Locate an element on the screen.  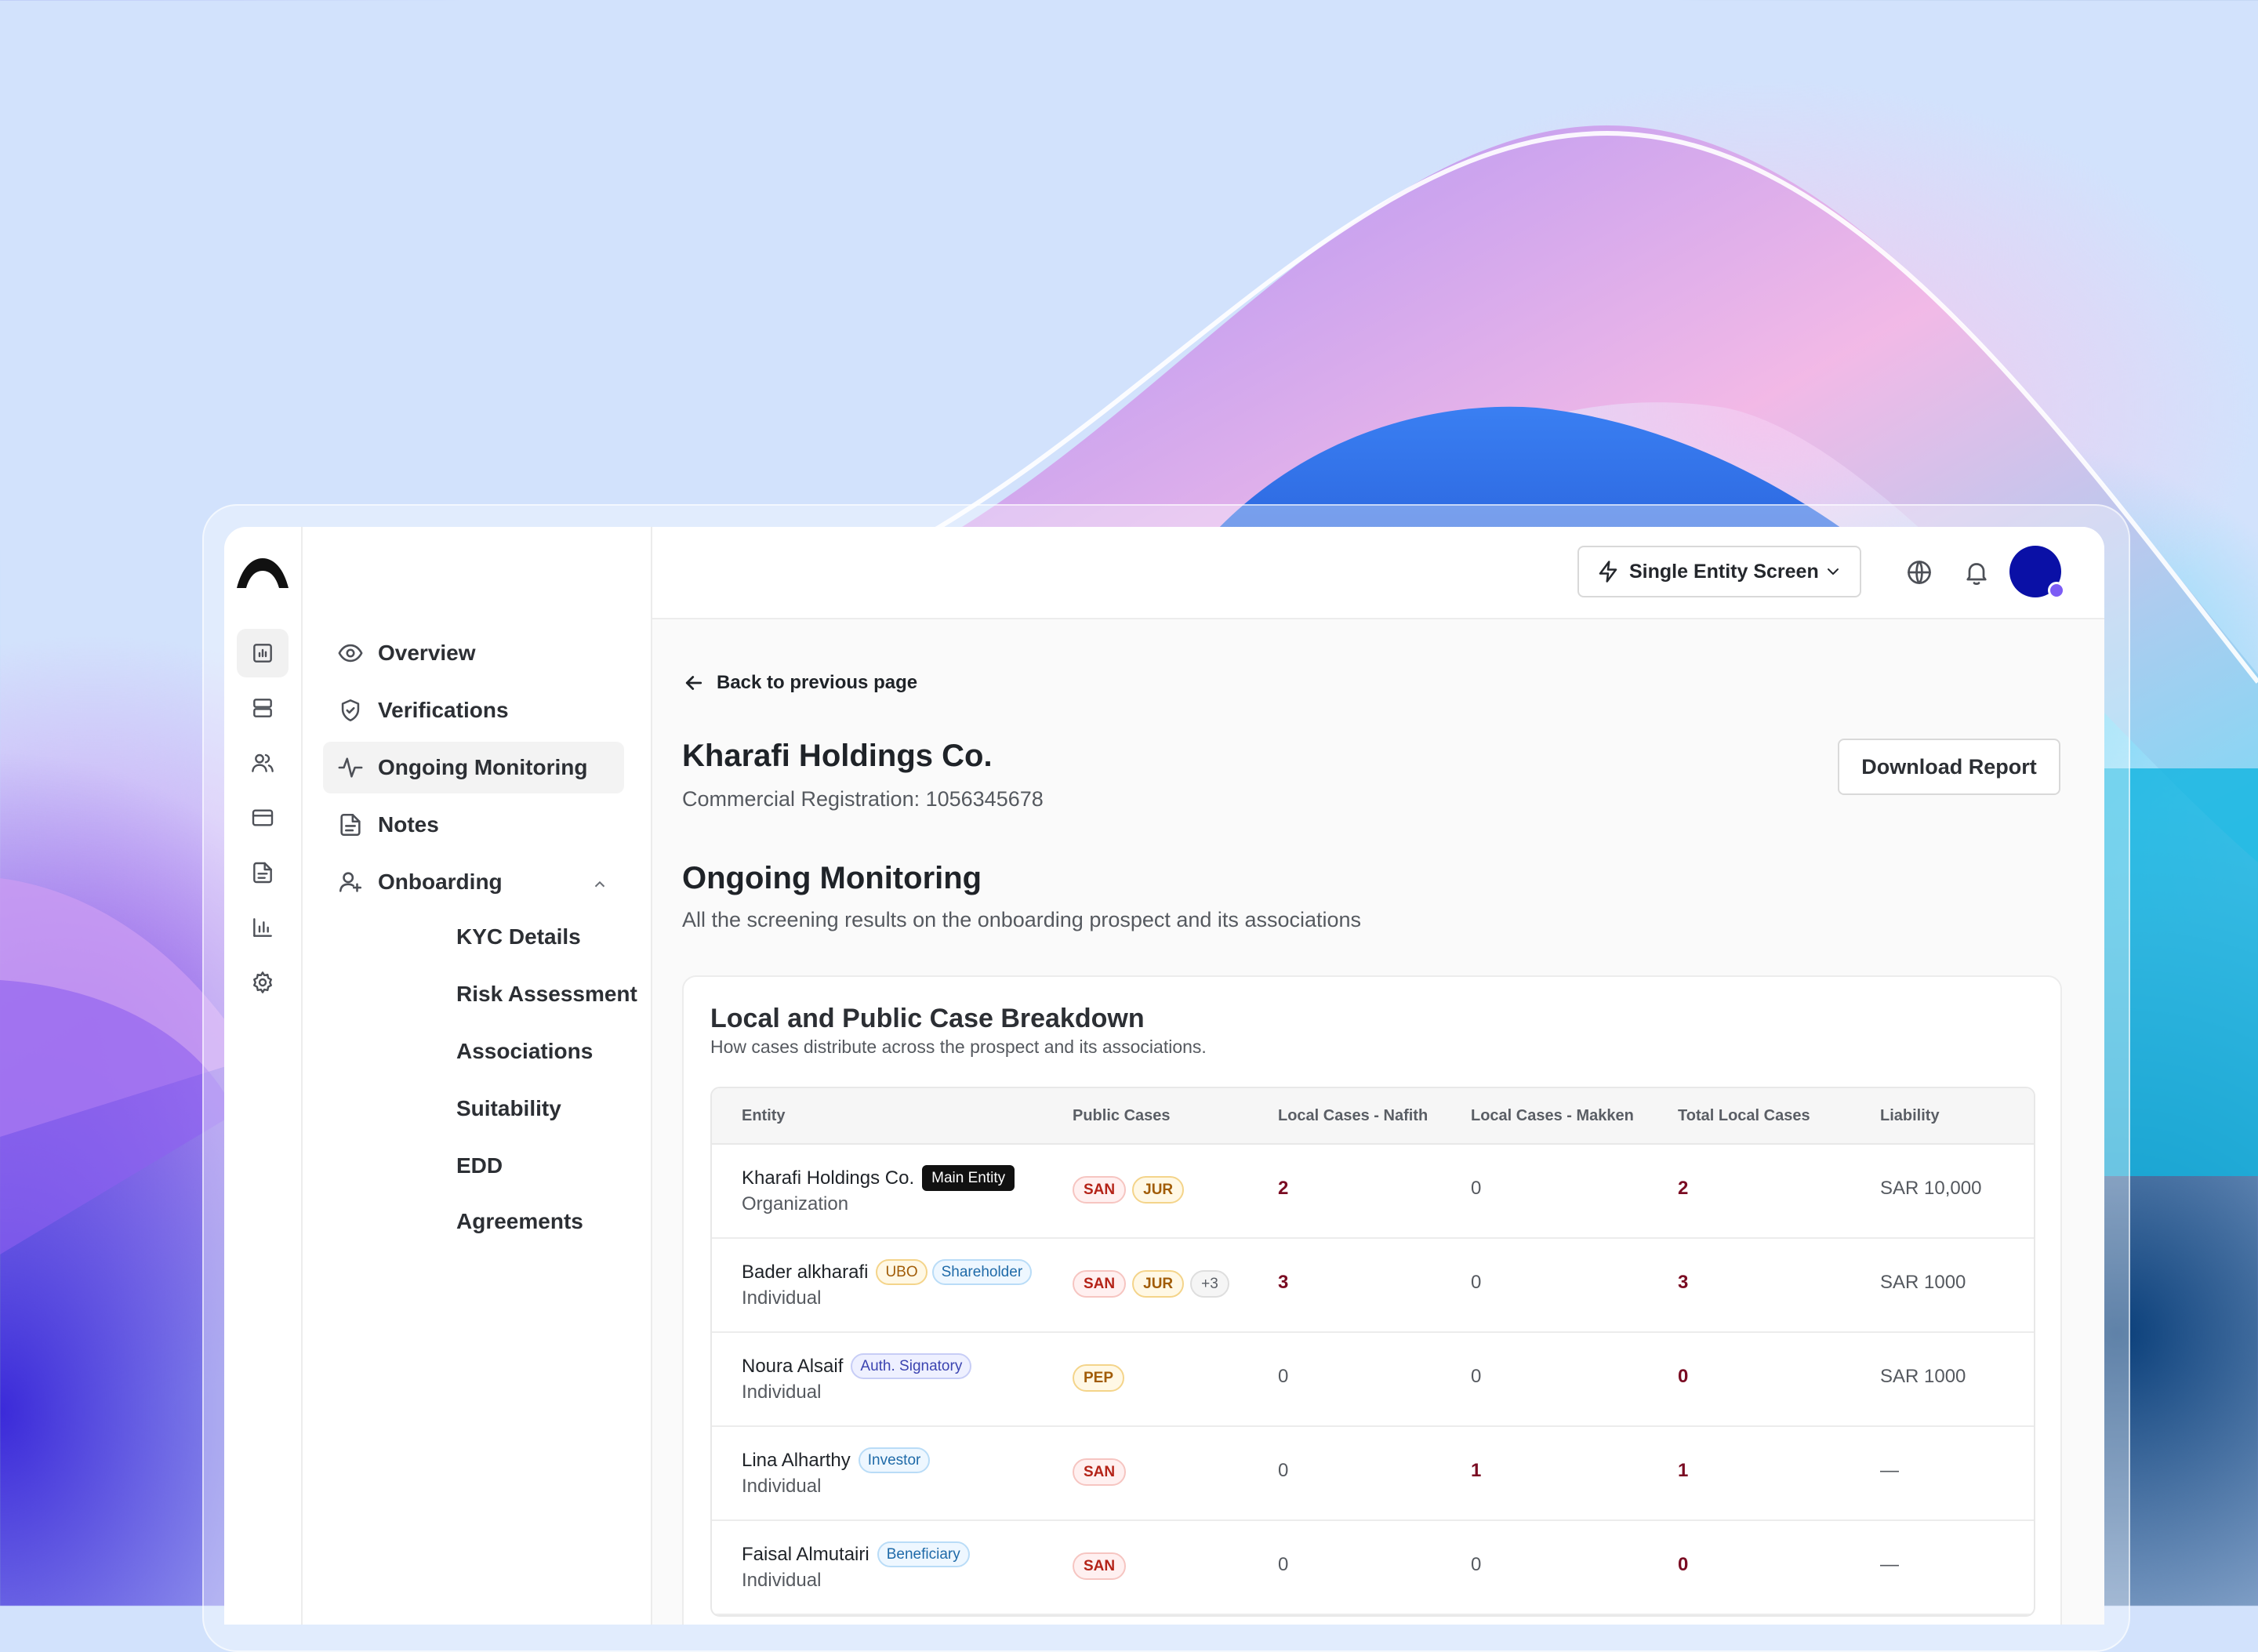
entity-name-line: Bader alkharafi UBO Shareholder is located at coordinates (887, 1272).